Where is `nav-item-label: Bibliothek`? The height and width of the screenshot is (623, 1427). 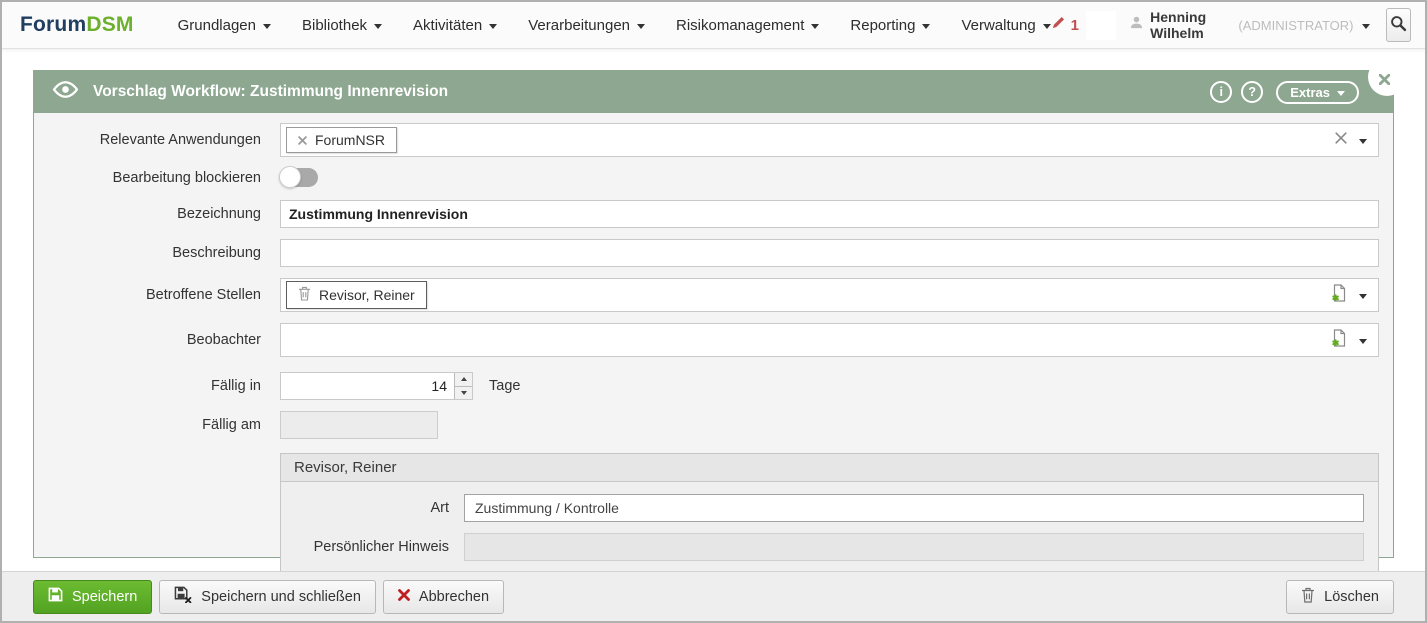
nav-item-label: Bibliothek is located at coordinates (335, 25).